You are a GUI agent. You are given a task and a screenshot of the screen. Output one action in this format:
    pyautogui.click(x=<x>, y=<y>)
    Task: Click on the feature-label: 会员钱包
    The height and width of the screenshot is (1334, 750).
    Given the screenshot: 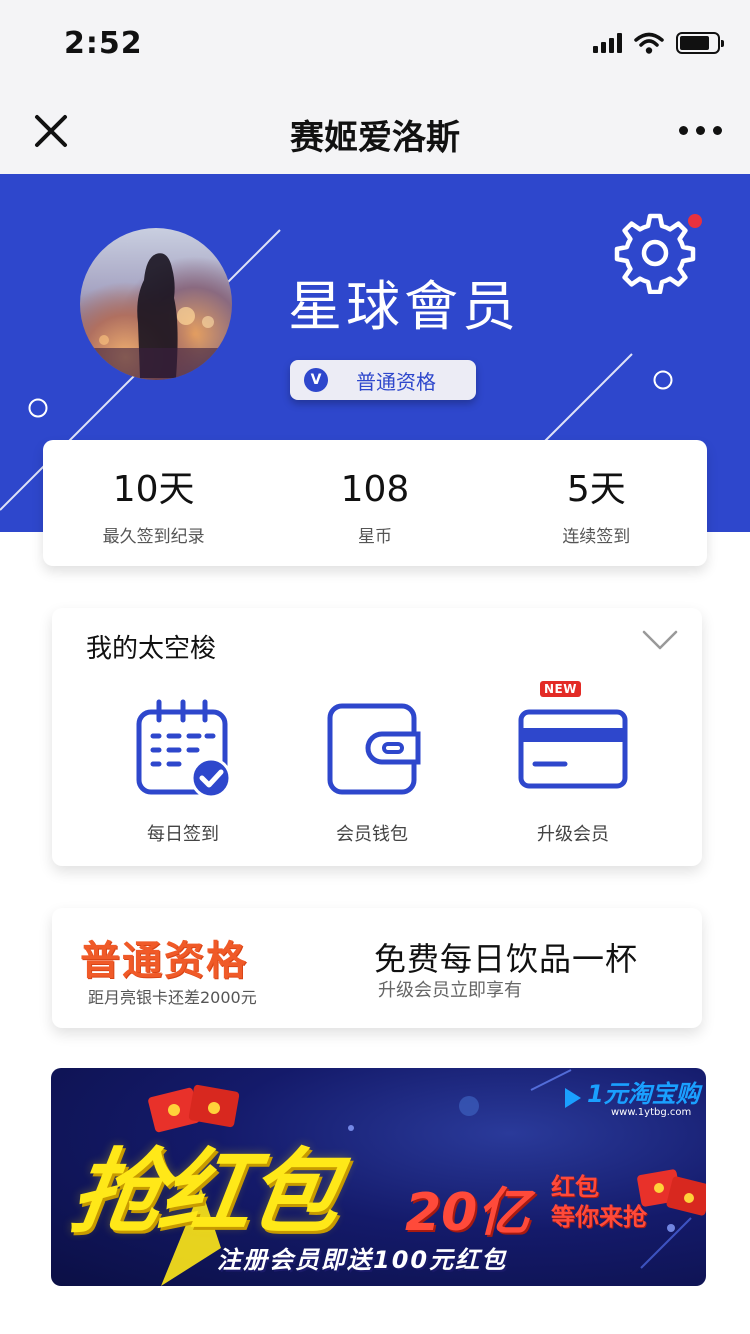 What is the action you would take?
    pyautogui.click(x=372, y=834)
    